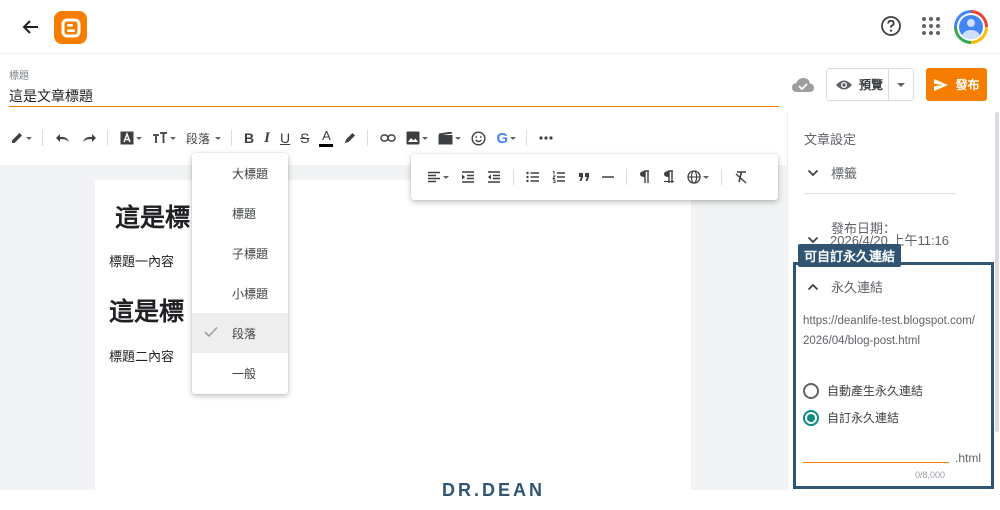  Describe the element at coordinates (249, 138) in the screenshot. I see `bold-button: B` at that location.